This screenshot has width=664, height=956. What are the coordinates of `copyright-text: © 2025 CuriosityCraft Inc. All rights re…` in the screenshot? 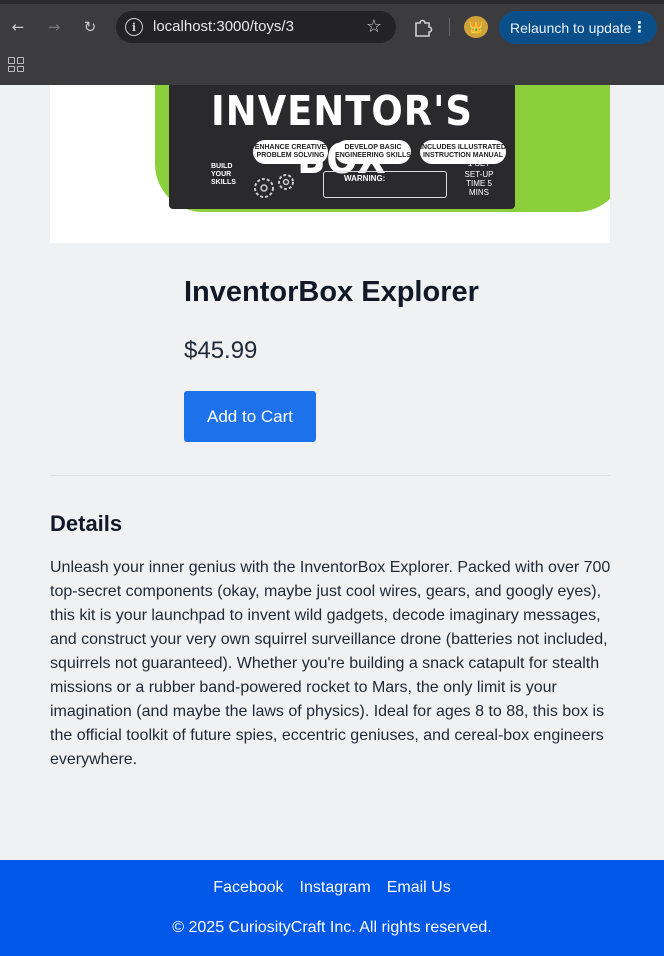 It's located at (332, 927).